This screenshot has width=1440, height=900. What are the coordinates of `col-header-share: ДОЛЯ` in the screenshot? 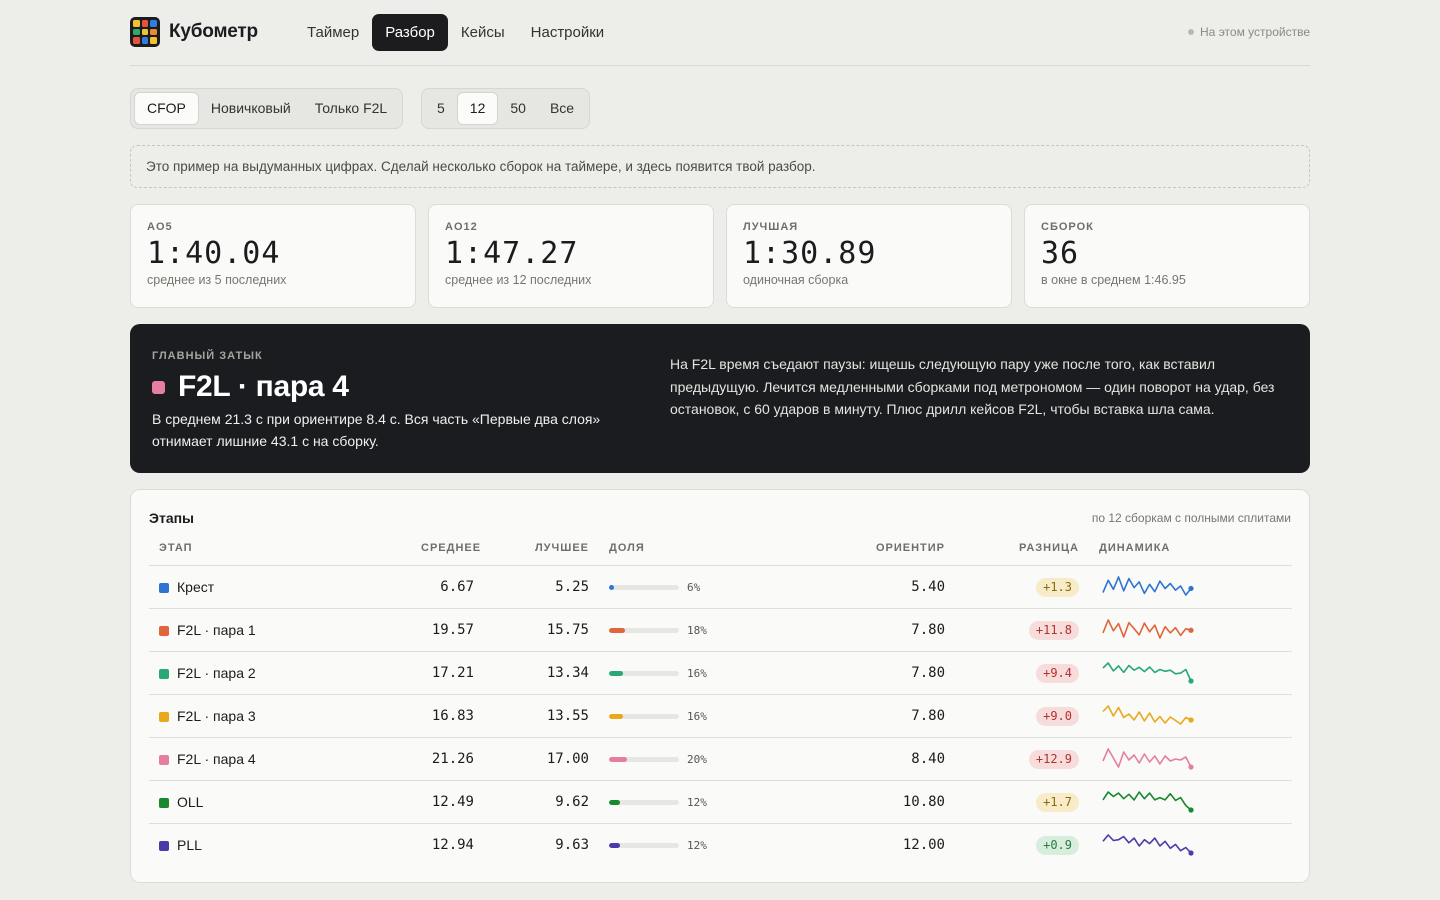 It's located at (627, 548).